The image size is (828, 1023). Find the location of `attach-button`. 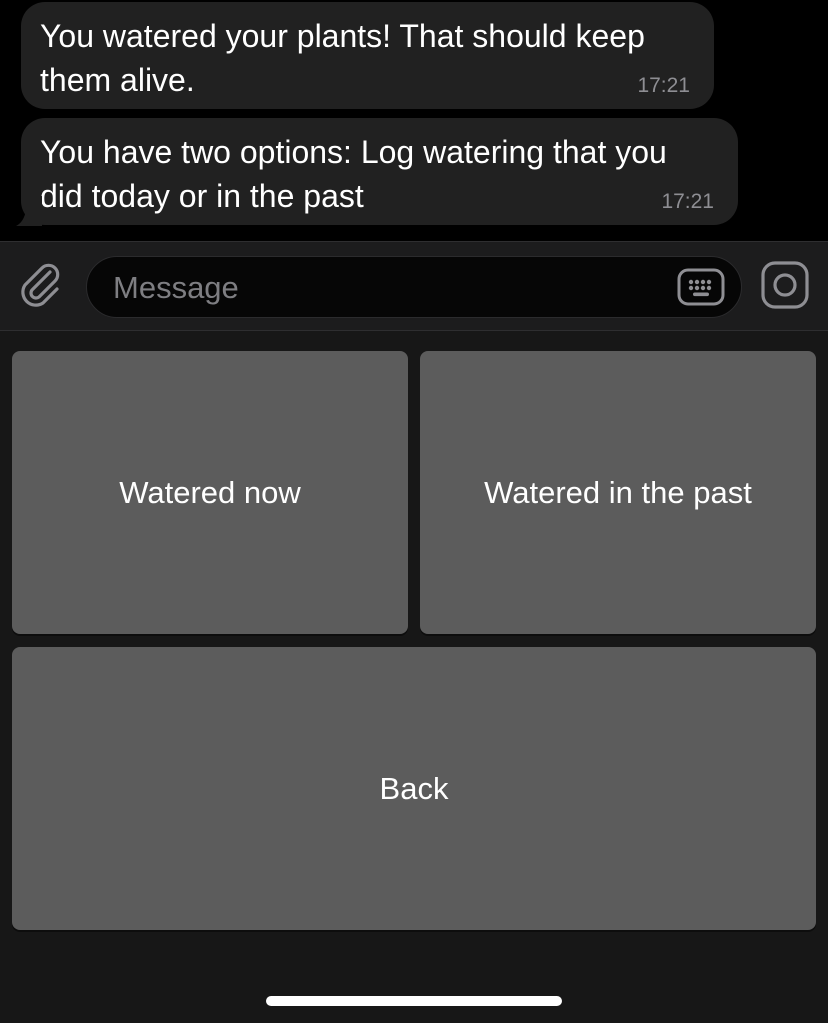

attach-button is located at coordinates (41, 285).